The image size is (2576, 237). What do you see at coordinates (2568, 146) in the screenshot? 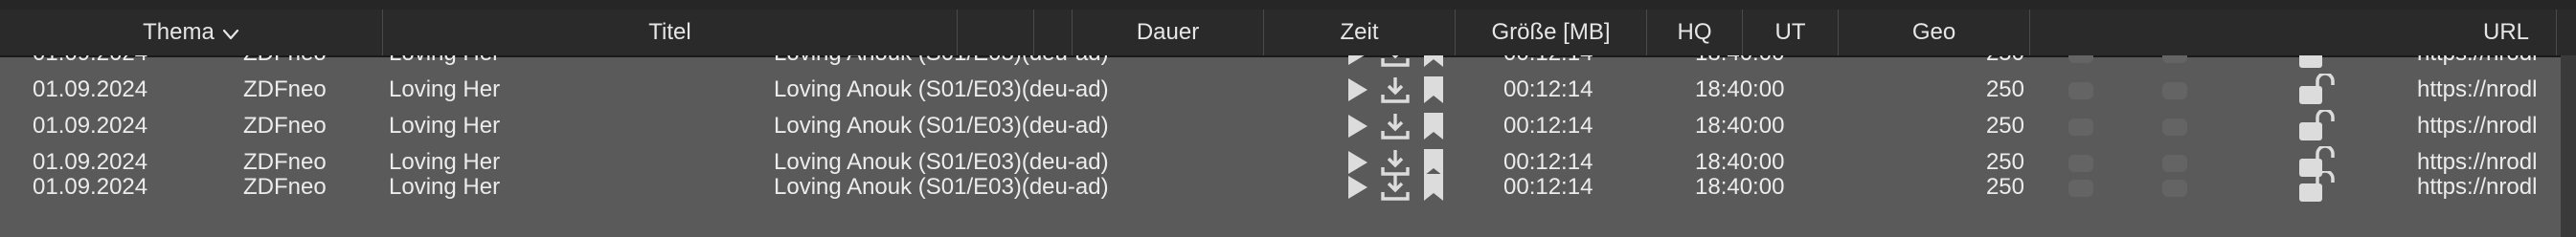
I see `vertical-scrollbar` at bounding box center [2568, 146].